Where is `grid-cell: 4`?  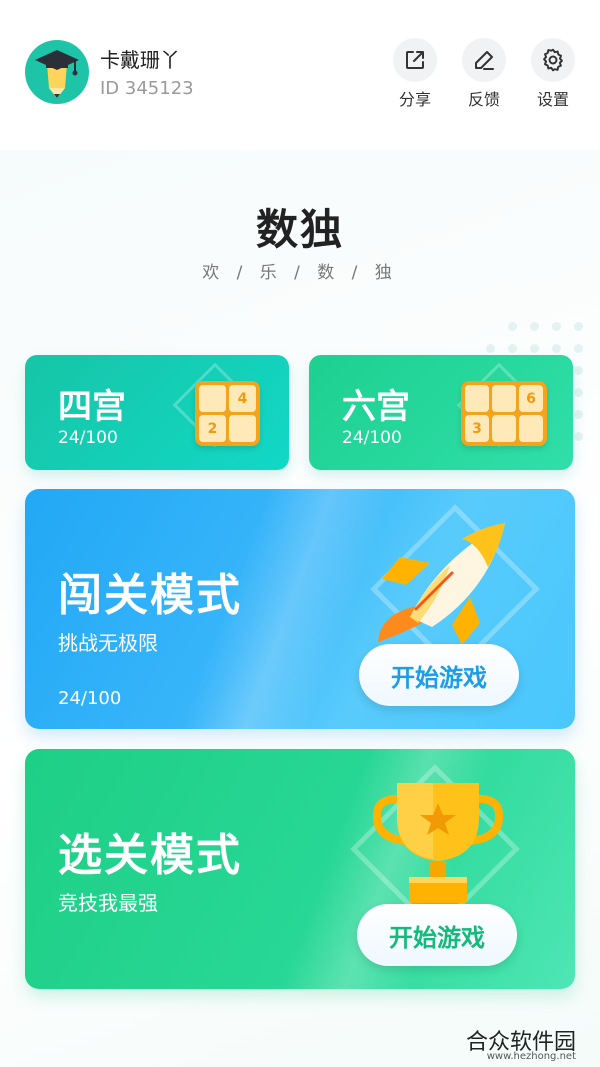
grid-cell: 4 is located at coordinates (242, 398).